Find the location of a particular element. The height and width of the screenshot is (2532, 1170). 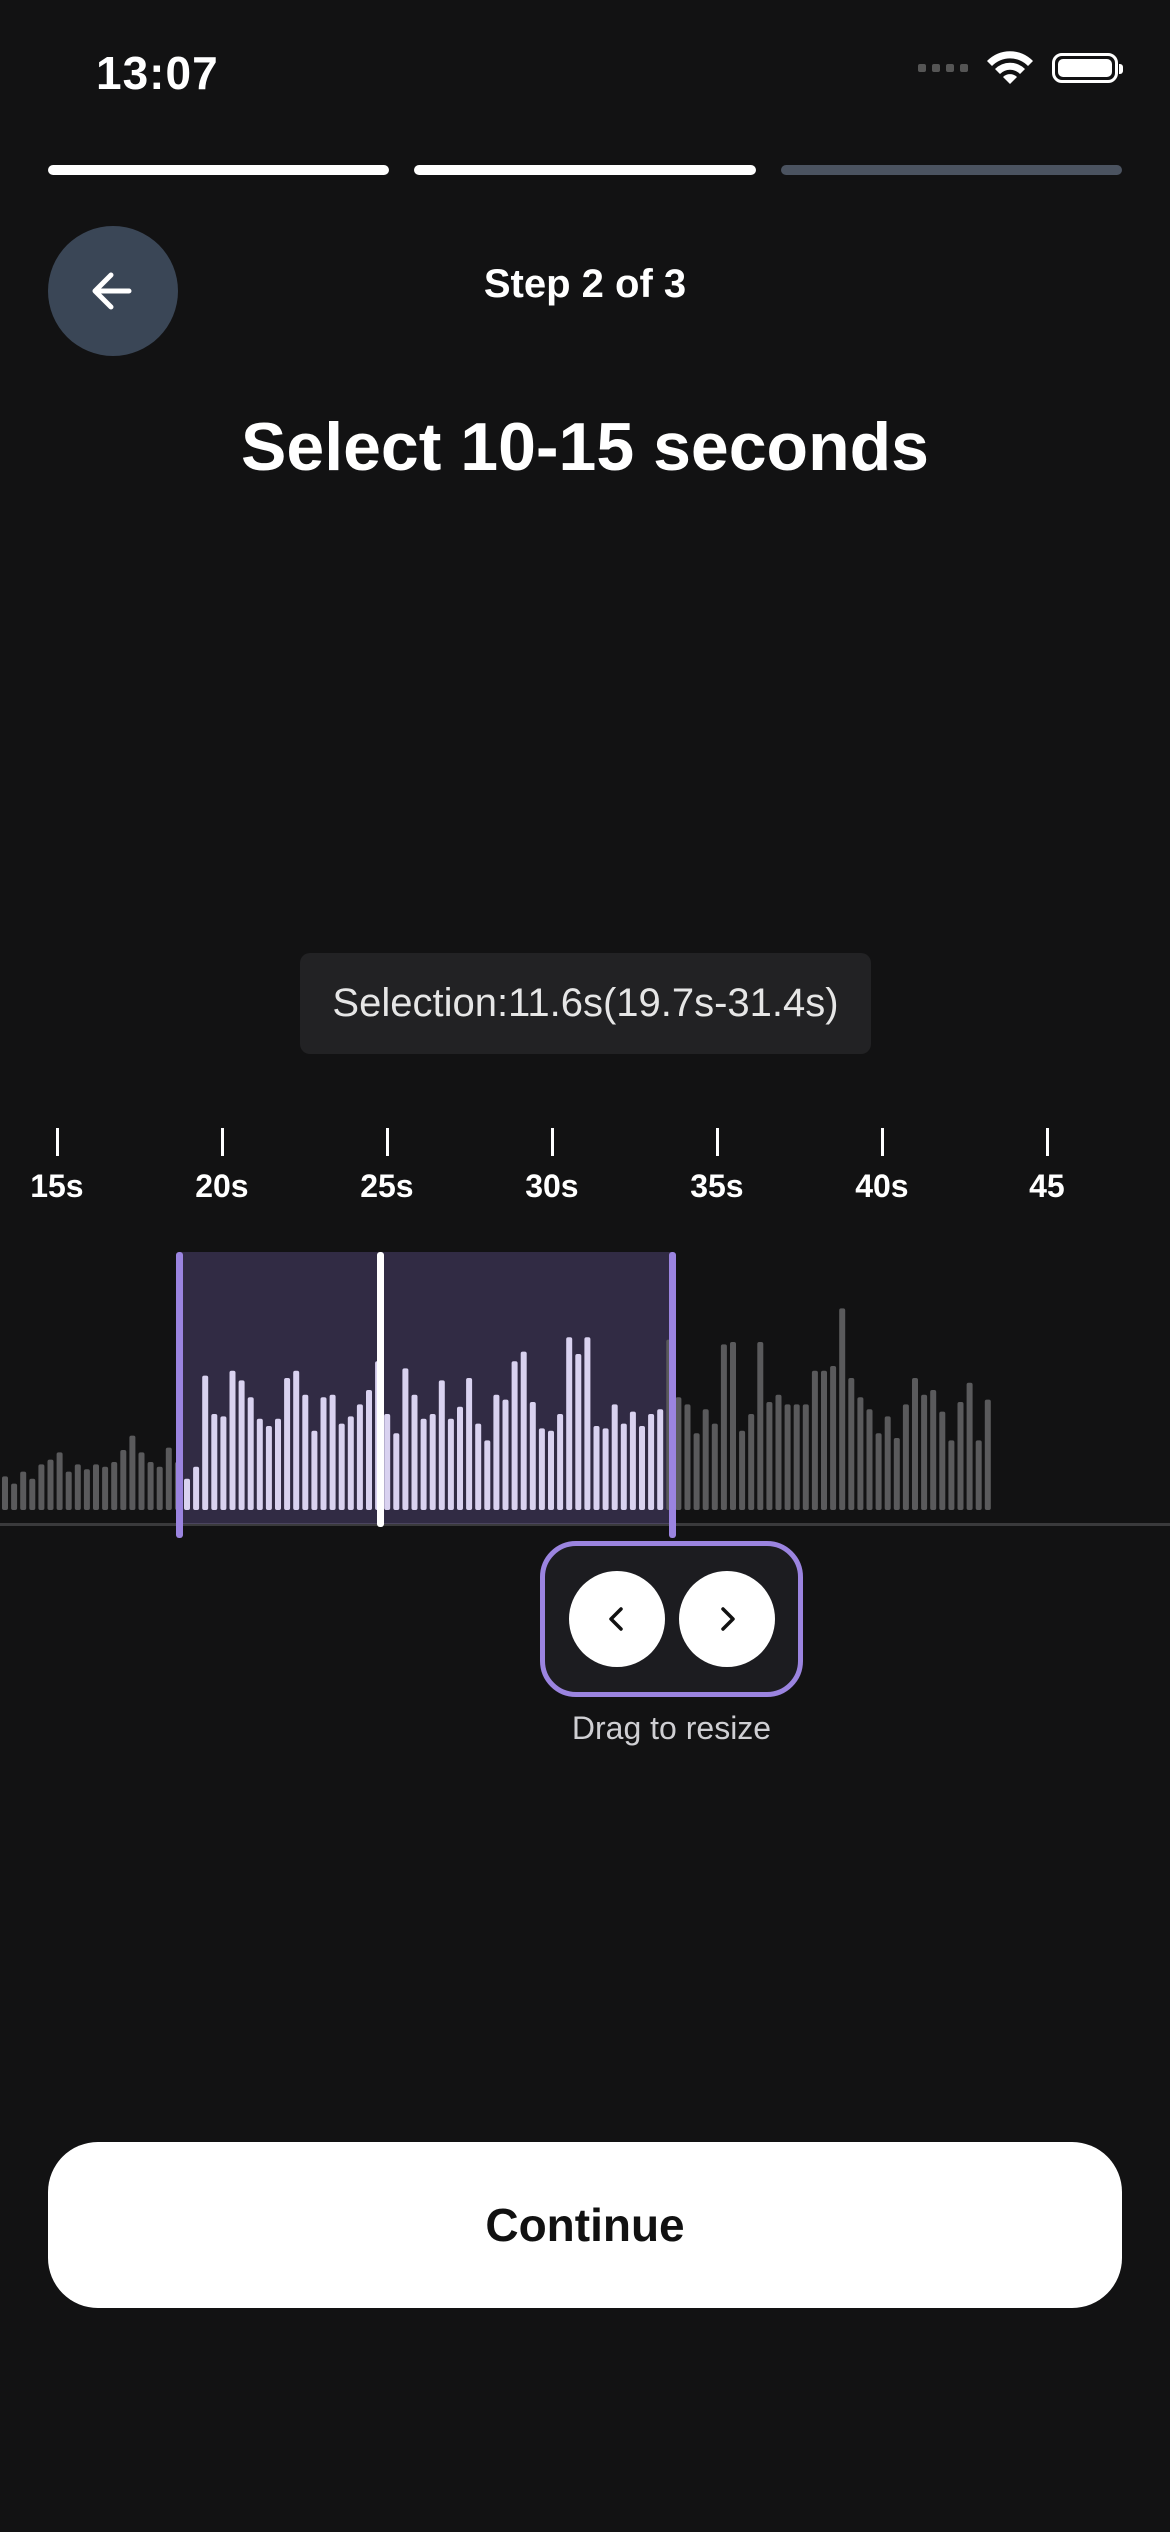

extend-button is located at coordinates (726, 1619).